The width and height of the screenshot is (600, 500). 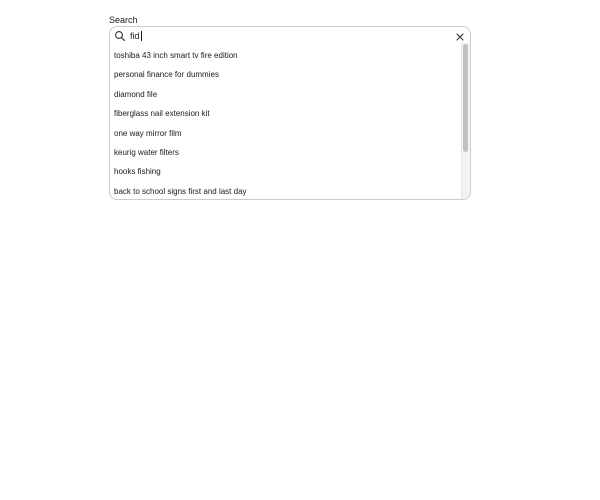 I want to click on search-input: fid, so click(x=136, y=36).